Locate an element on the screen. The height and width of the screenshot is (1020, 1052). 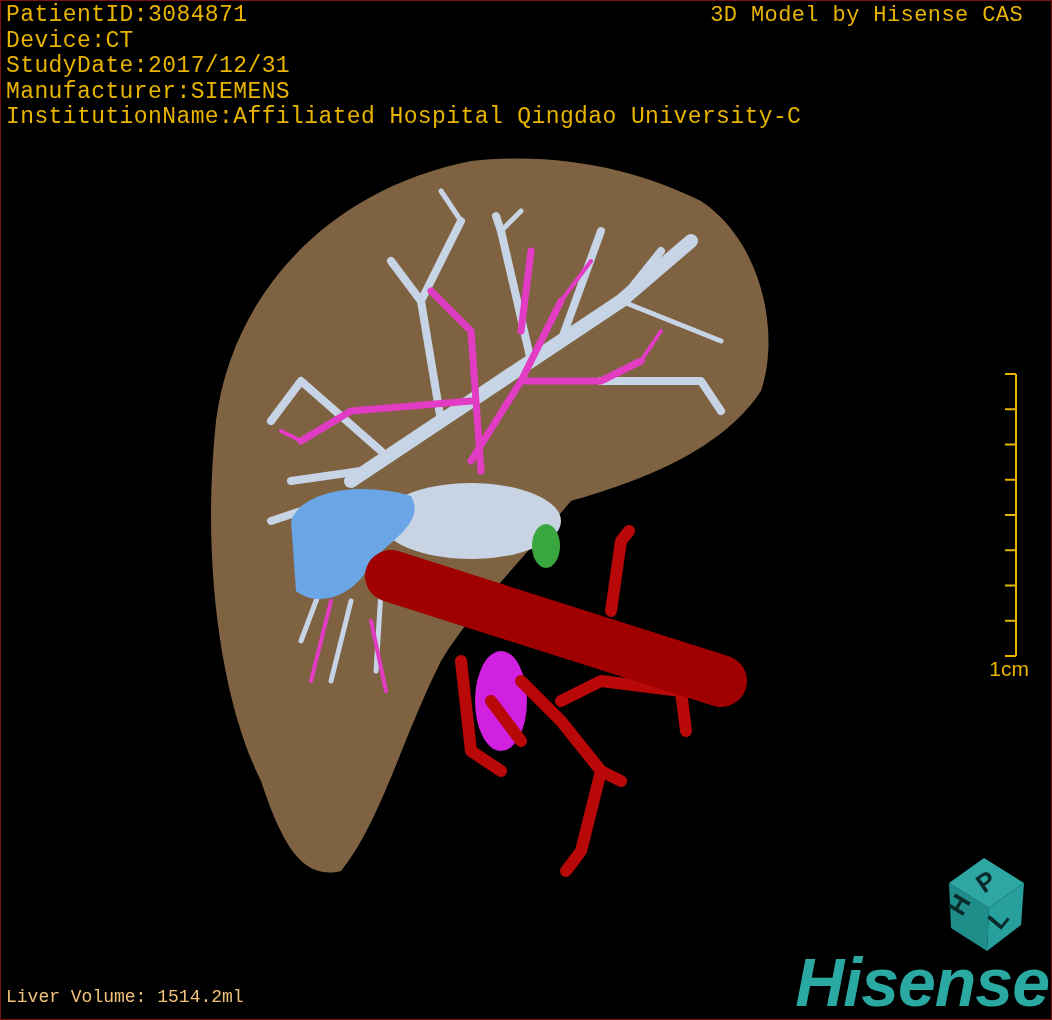
orientation-cube-icon is located at coordinates (986, 904).